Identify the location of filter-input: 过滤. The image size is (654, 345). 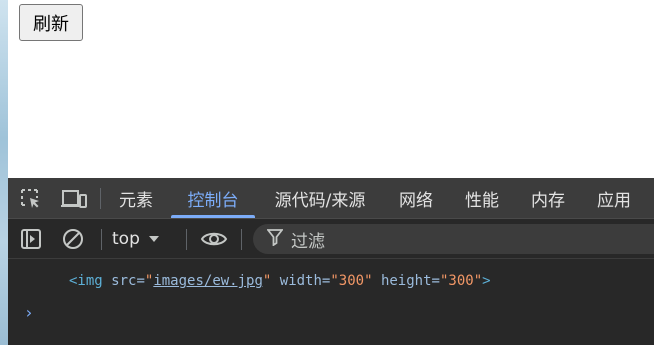
(453, 239).